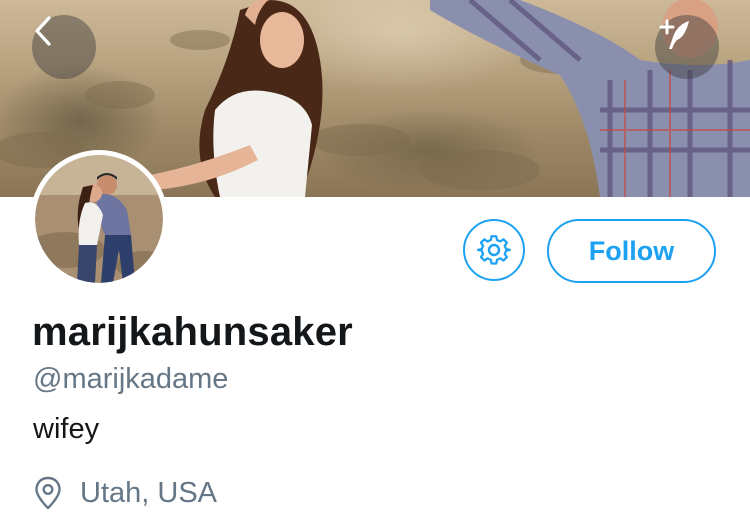  Describe the element at coordinates (674, 34) in the screenshot. I see `compose-tweet-icon` at that location.